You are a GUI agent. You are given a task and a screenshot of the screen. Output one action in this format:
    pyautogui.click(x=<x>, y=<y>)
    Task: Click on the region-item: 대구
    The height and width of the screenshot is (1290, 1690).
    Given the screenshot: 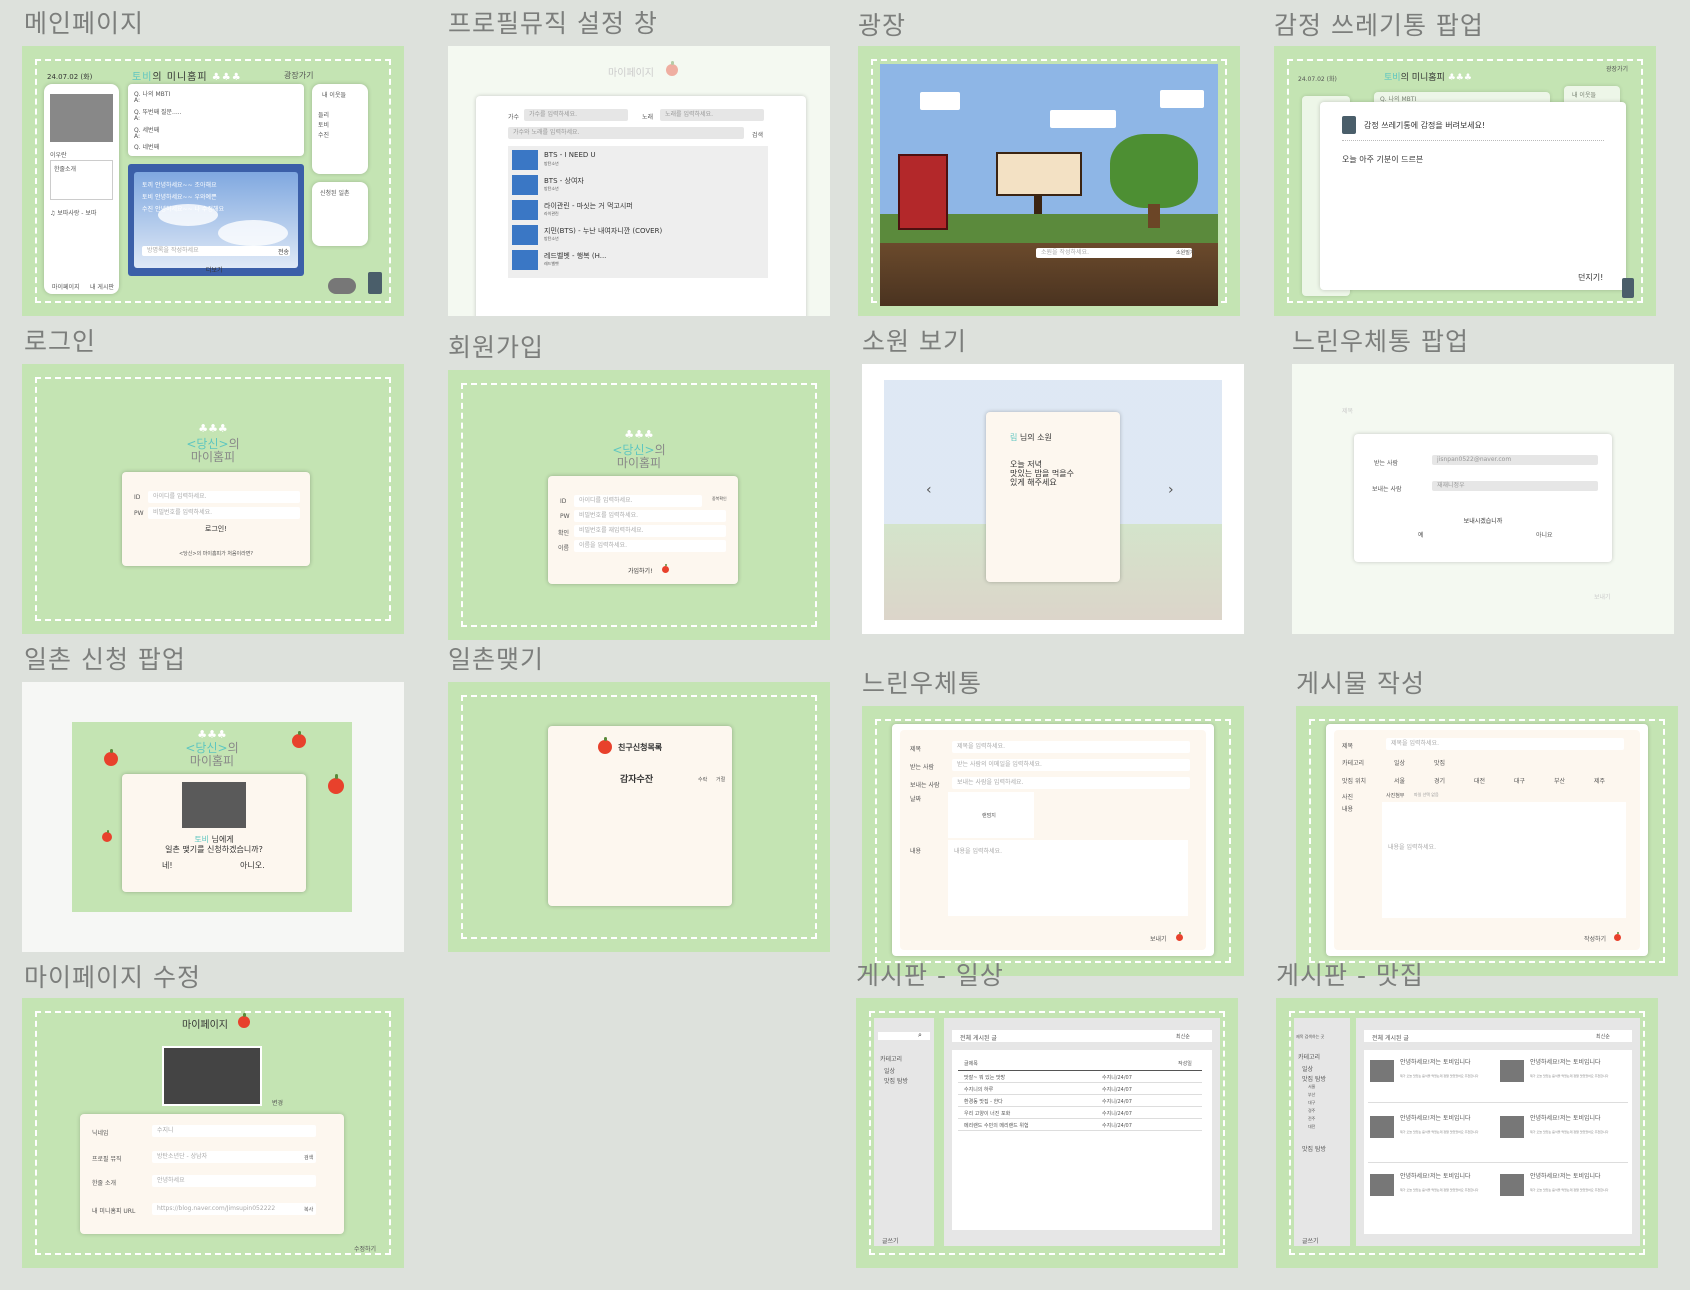 What is the action you would take?
    pyautogui.click(x=1311, y=1103)
    